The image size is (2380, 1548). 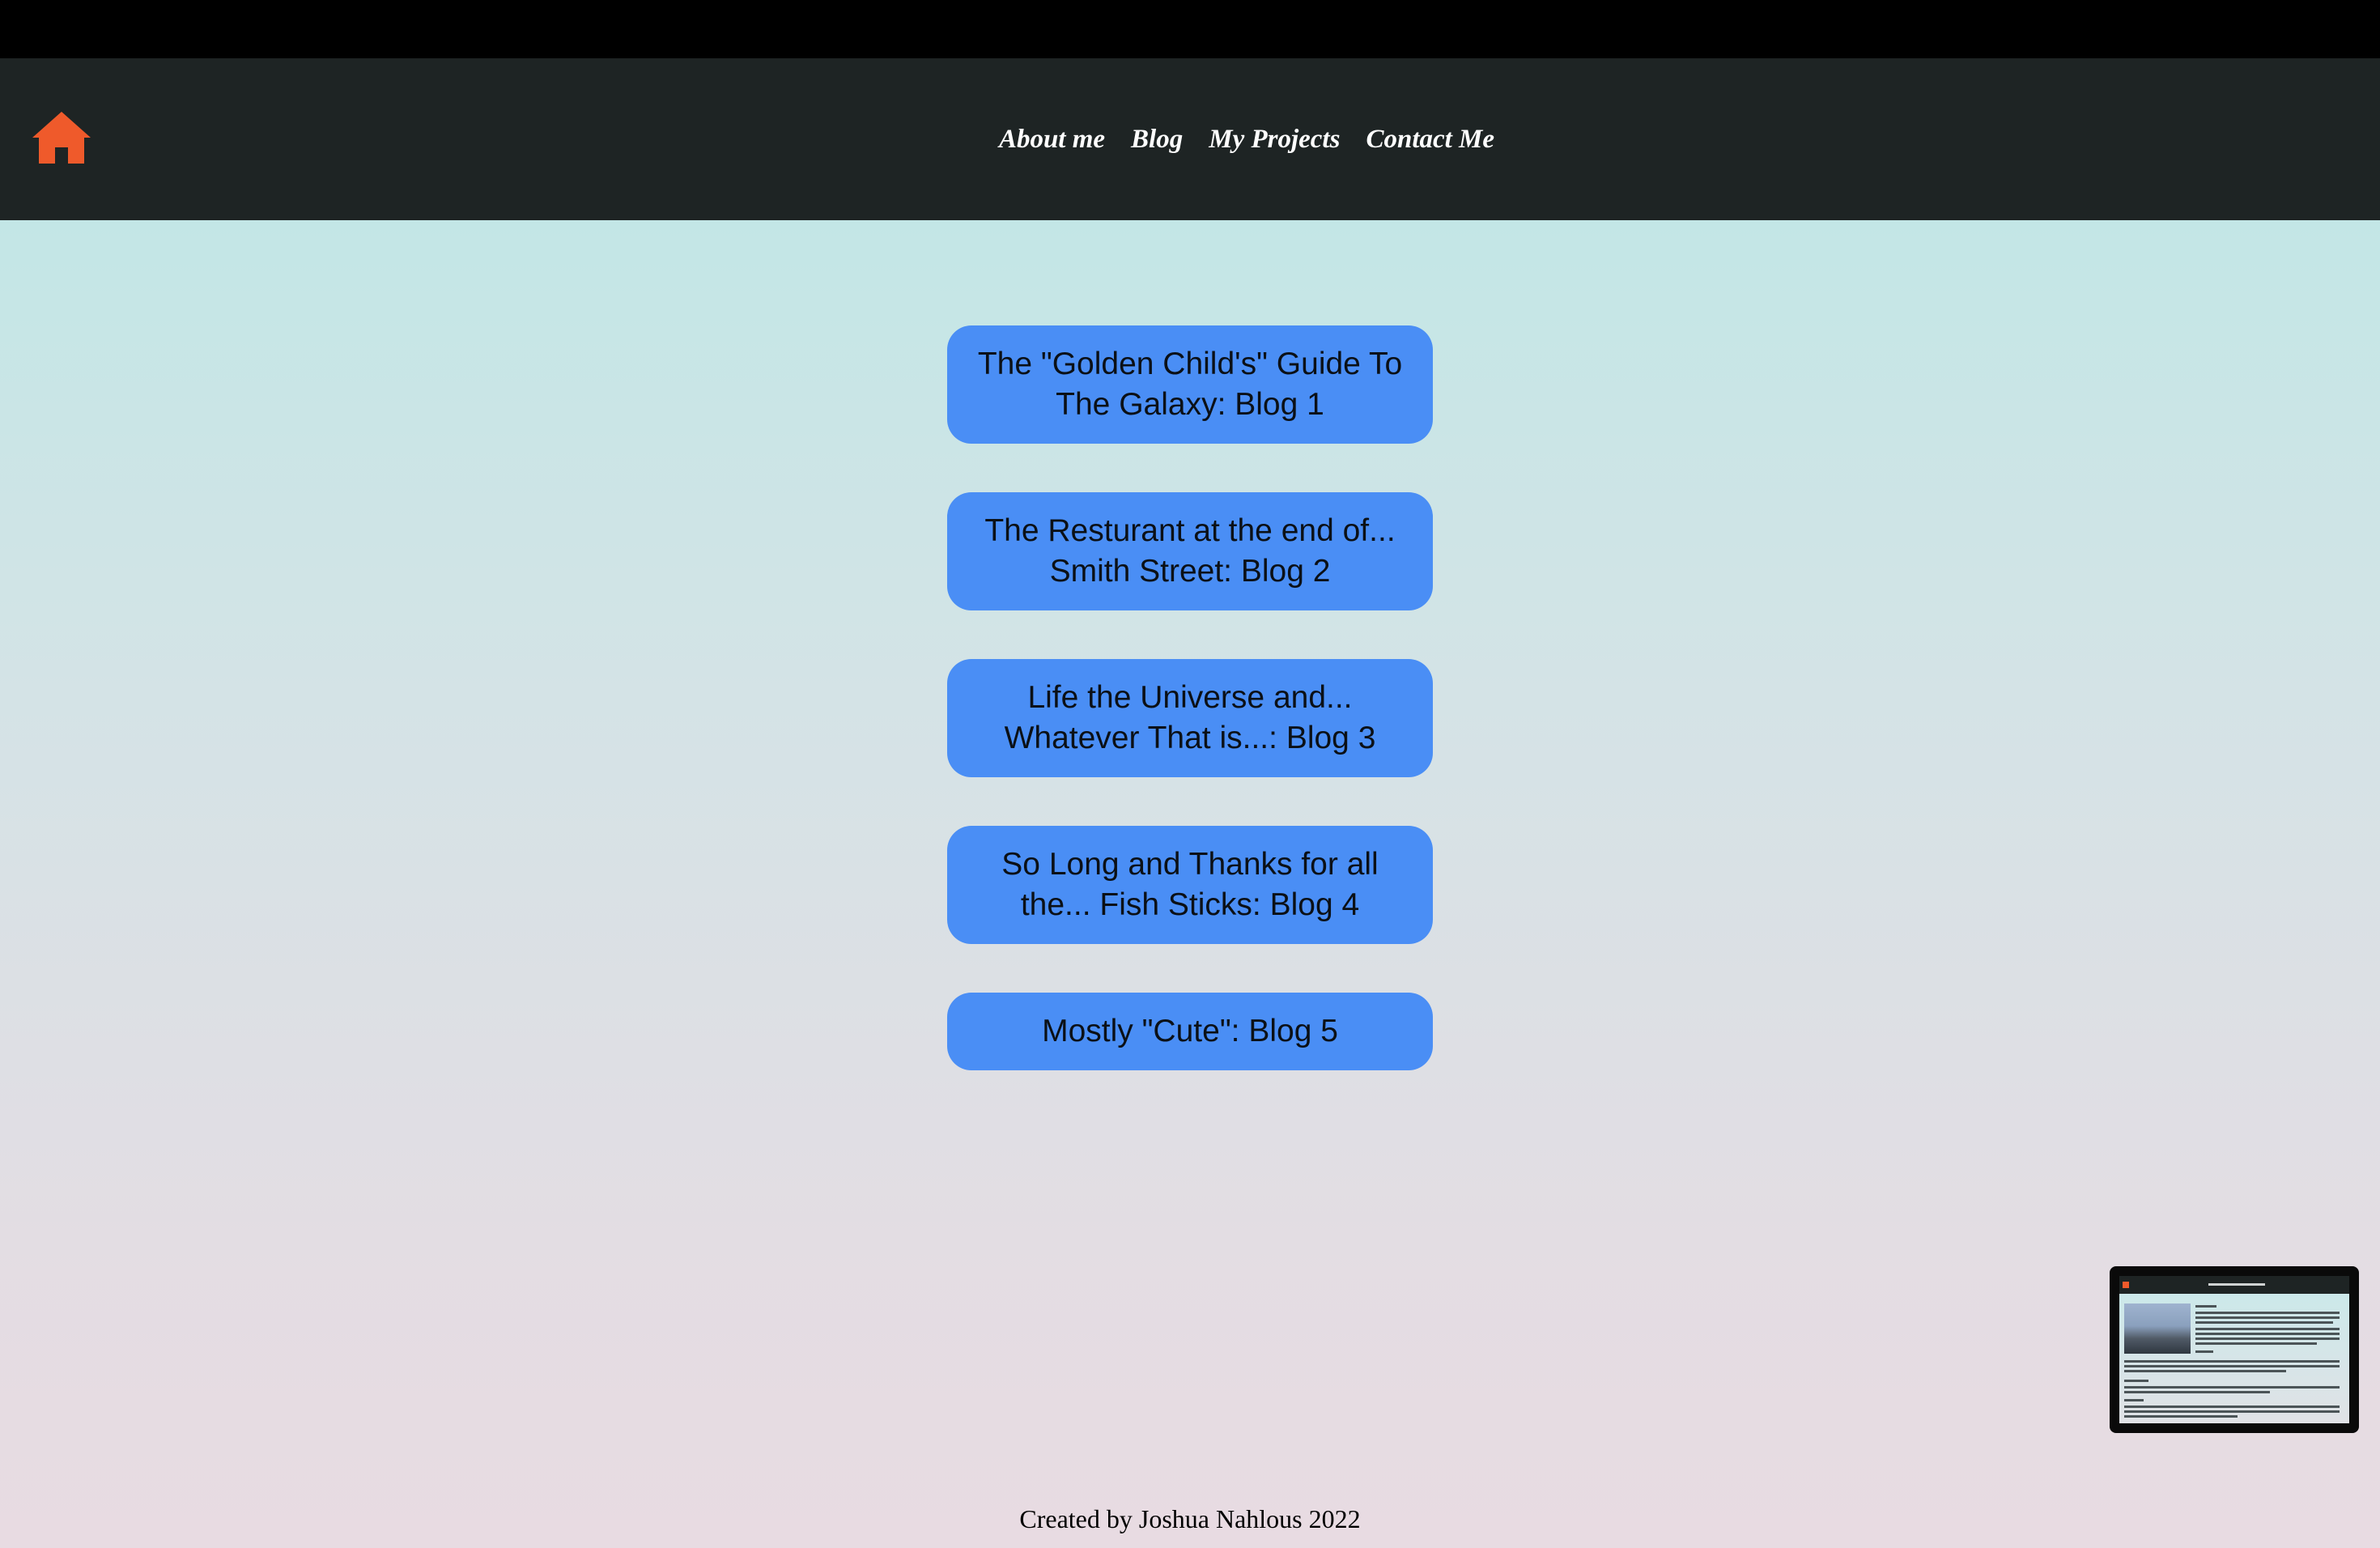 What do you see at coordinates (1190, 29) in the screenshot?
I see `top-black-bar` at bounding box center [1190, 29].